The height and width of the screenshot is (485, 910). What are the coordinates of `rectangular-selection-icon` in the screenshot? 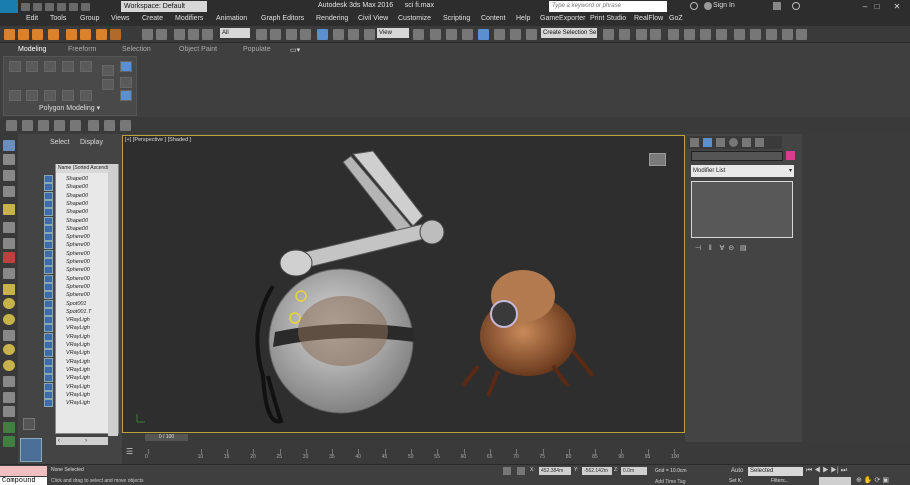 It's located at (291, 34).